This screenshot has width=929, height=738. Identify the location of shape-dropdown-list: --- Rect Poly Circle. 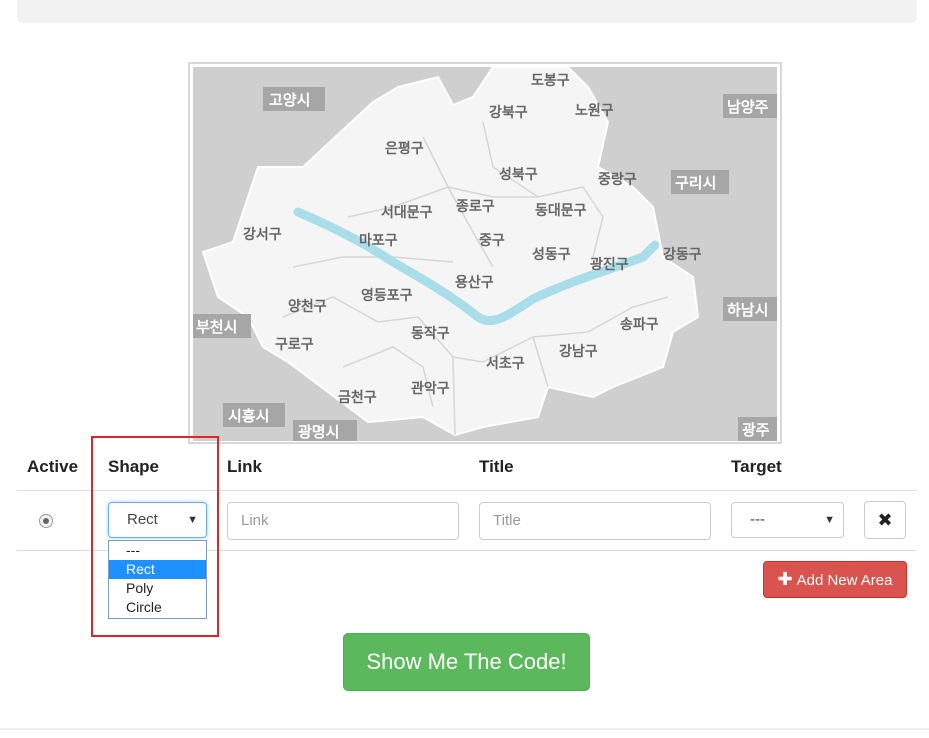
(157, 579).